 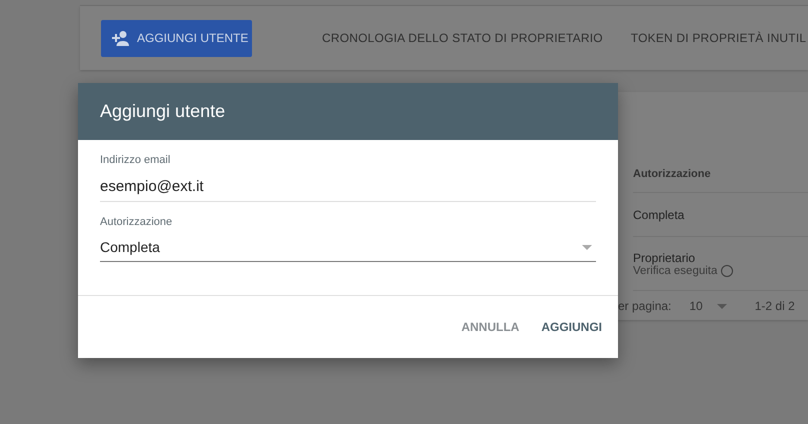 What do you see at coordinates (119, 38) in the screenshot?
I see `add-person-icon` at bounding box center [119, 38].